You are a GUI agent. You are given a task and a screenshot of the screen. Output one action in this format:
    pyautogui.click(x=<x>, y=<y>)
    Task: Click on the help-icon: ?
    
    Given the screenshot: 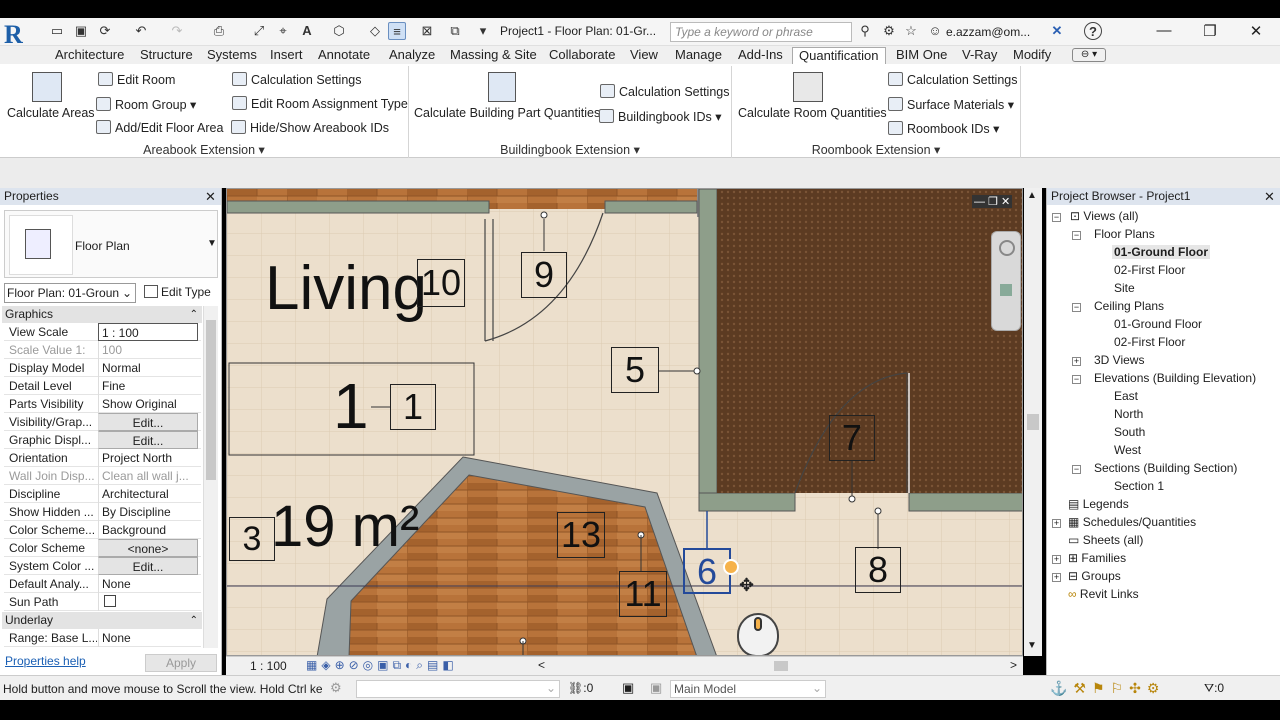 What is the action you would take?
    pyautogui.click(x=1093, y=31)
    